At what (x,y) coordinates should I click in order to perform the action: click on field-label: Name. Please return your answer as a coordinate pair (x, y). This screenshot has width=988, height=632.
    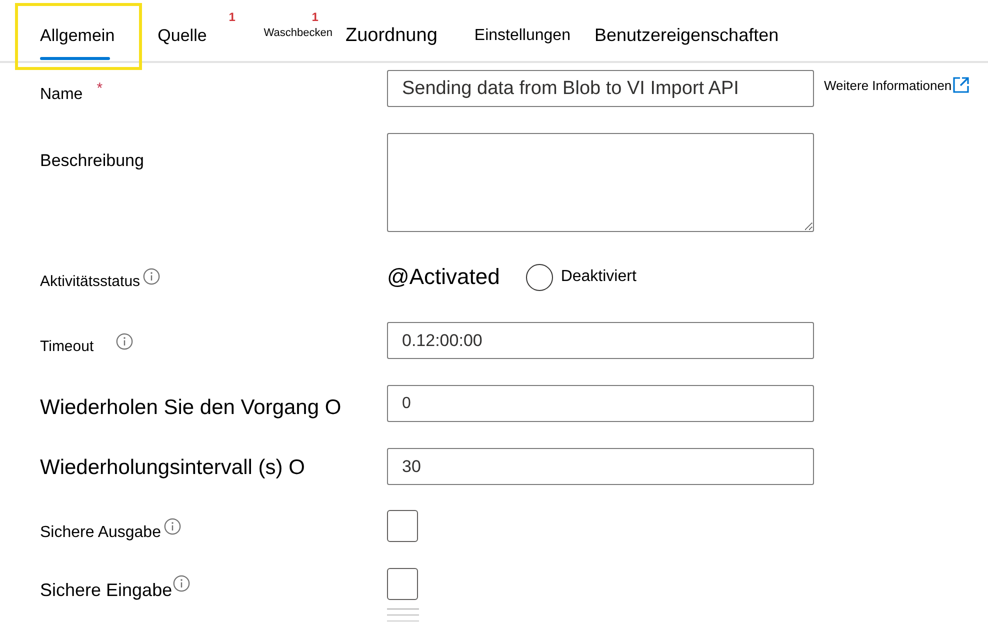
    Looking at the image, I should click on (61, 94).